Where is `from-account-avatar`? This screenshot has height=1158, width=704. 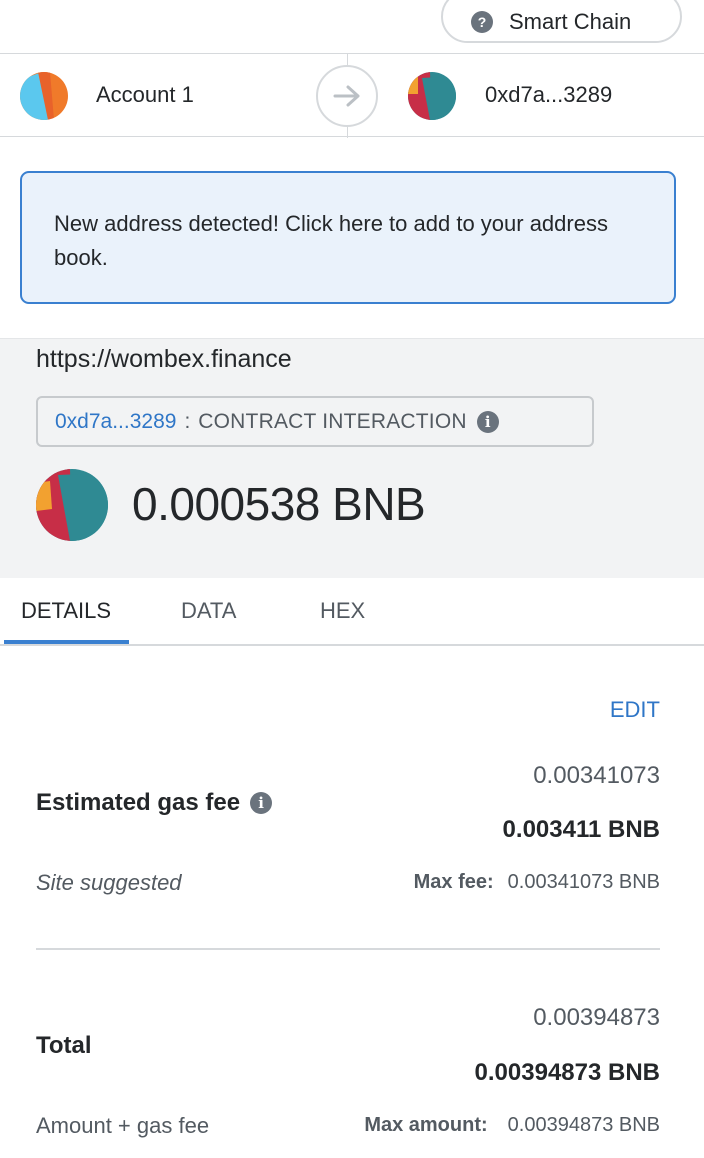
from-account-avatar is located at coordinates (44, 96).